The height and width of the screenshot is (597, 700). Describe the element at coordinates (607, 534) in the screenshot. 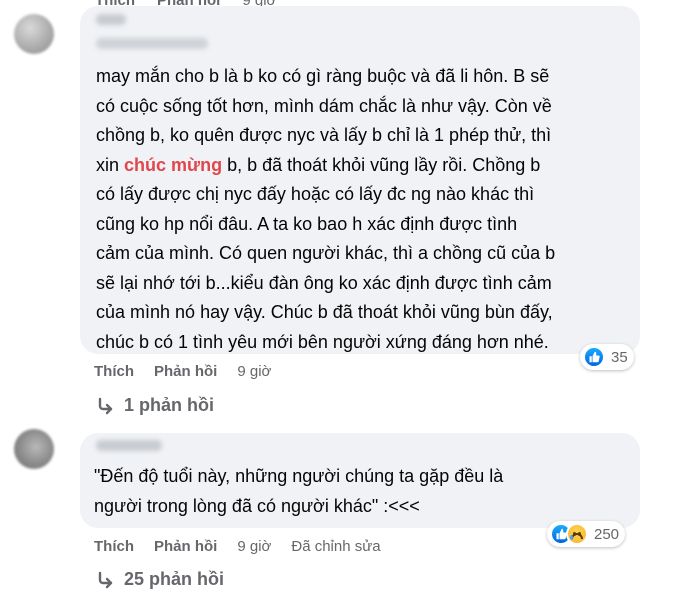

I see `reaction-count: 250` at that location.